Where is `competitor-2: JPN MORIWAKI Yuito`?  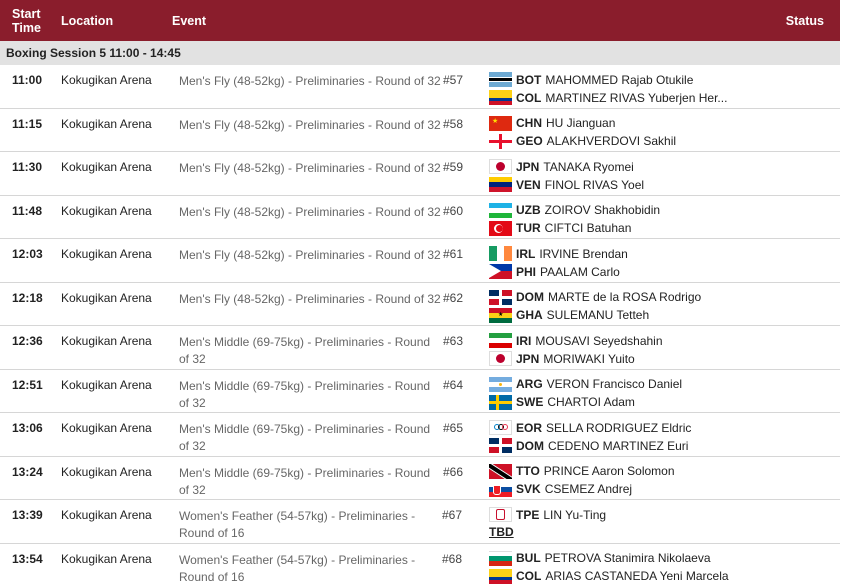
competitor-2: JPN MORIWAKI Yuito is located at coordinates (562, 358).